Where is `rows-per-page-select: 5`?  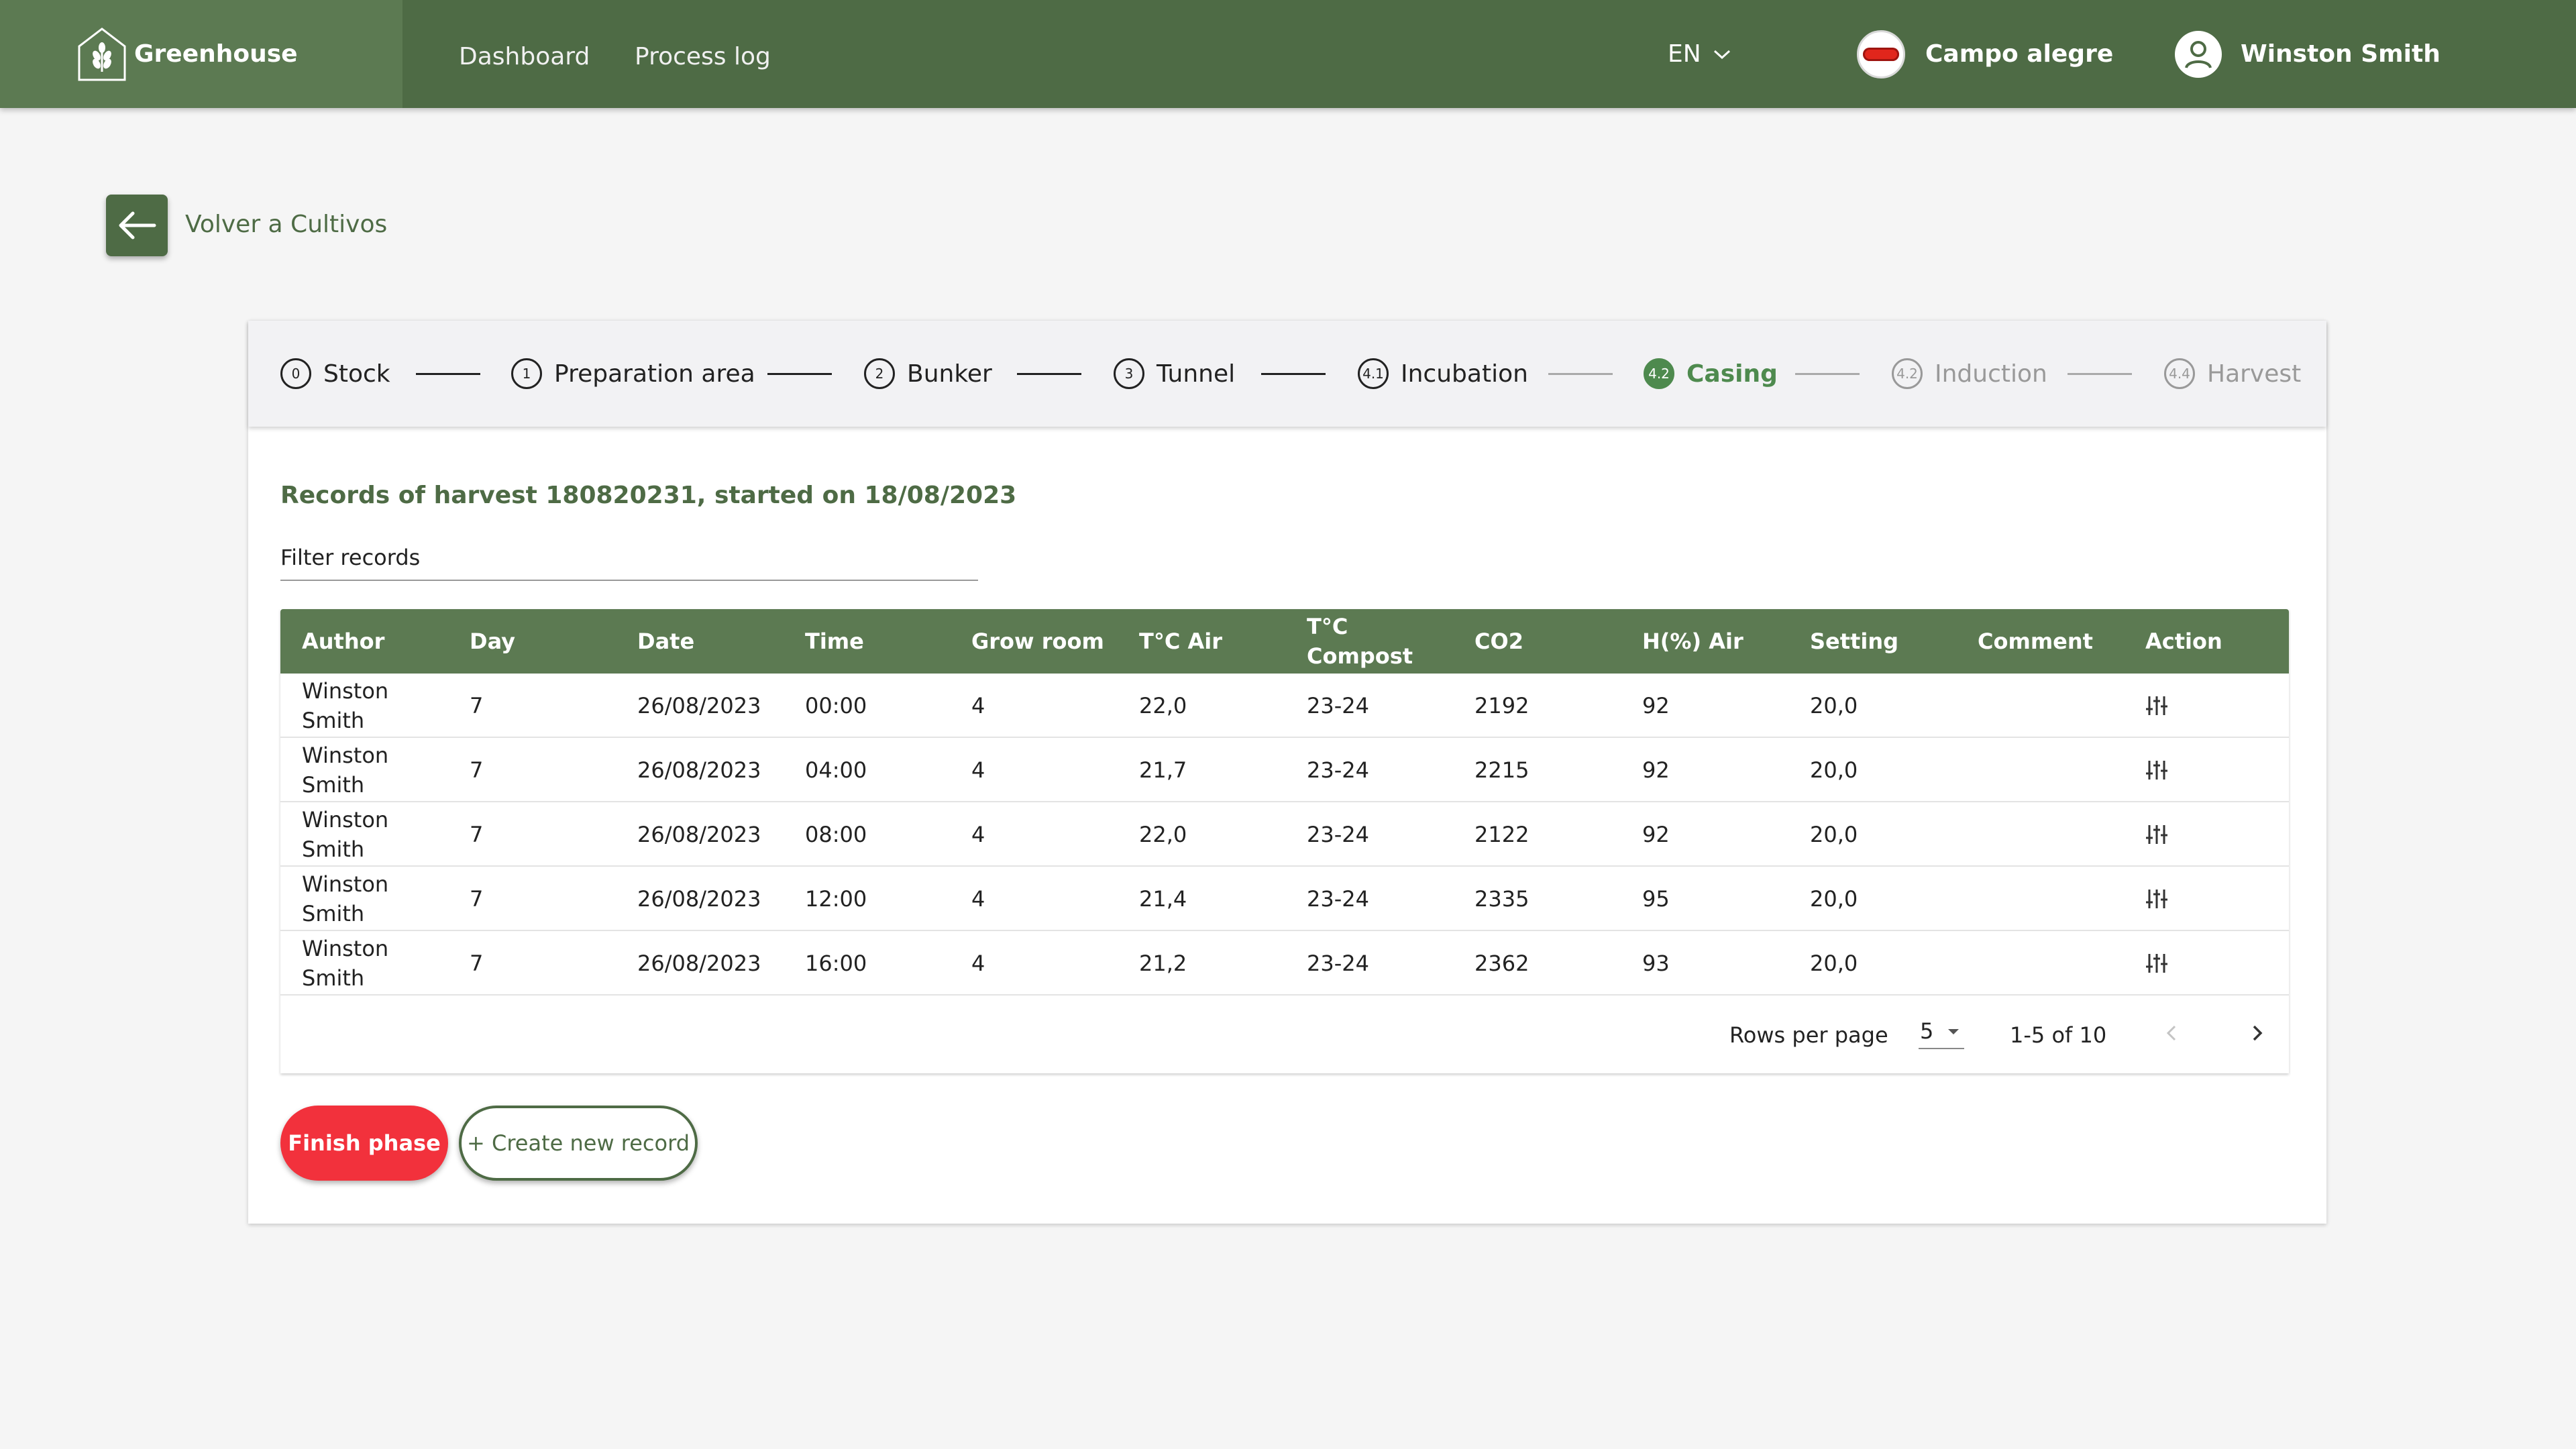
rows-per-page-select: 5 is located at coordinates (1941, 1033).